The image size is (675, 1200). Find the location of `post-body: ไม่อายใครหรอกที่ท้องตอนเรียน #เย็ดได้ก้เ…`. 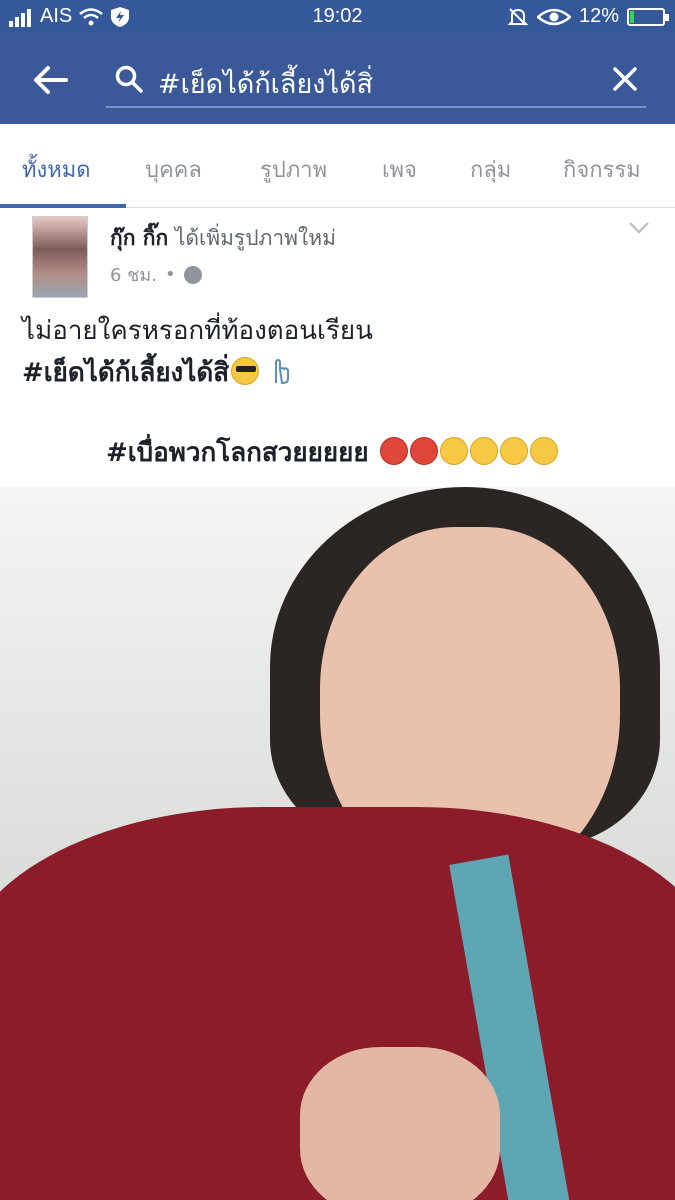

post-body: ไม่อายใครหรอกที่ท้องตอนเรียน #เย็ดได้ก้เ… is located at coordinates (342, 352).